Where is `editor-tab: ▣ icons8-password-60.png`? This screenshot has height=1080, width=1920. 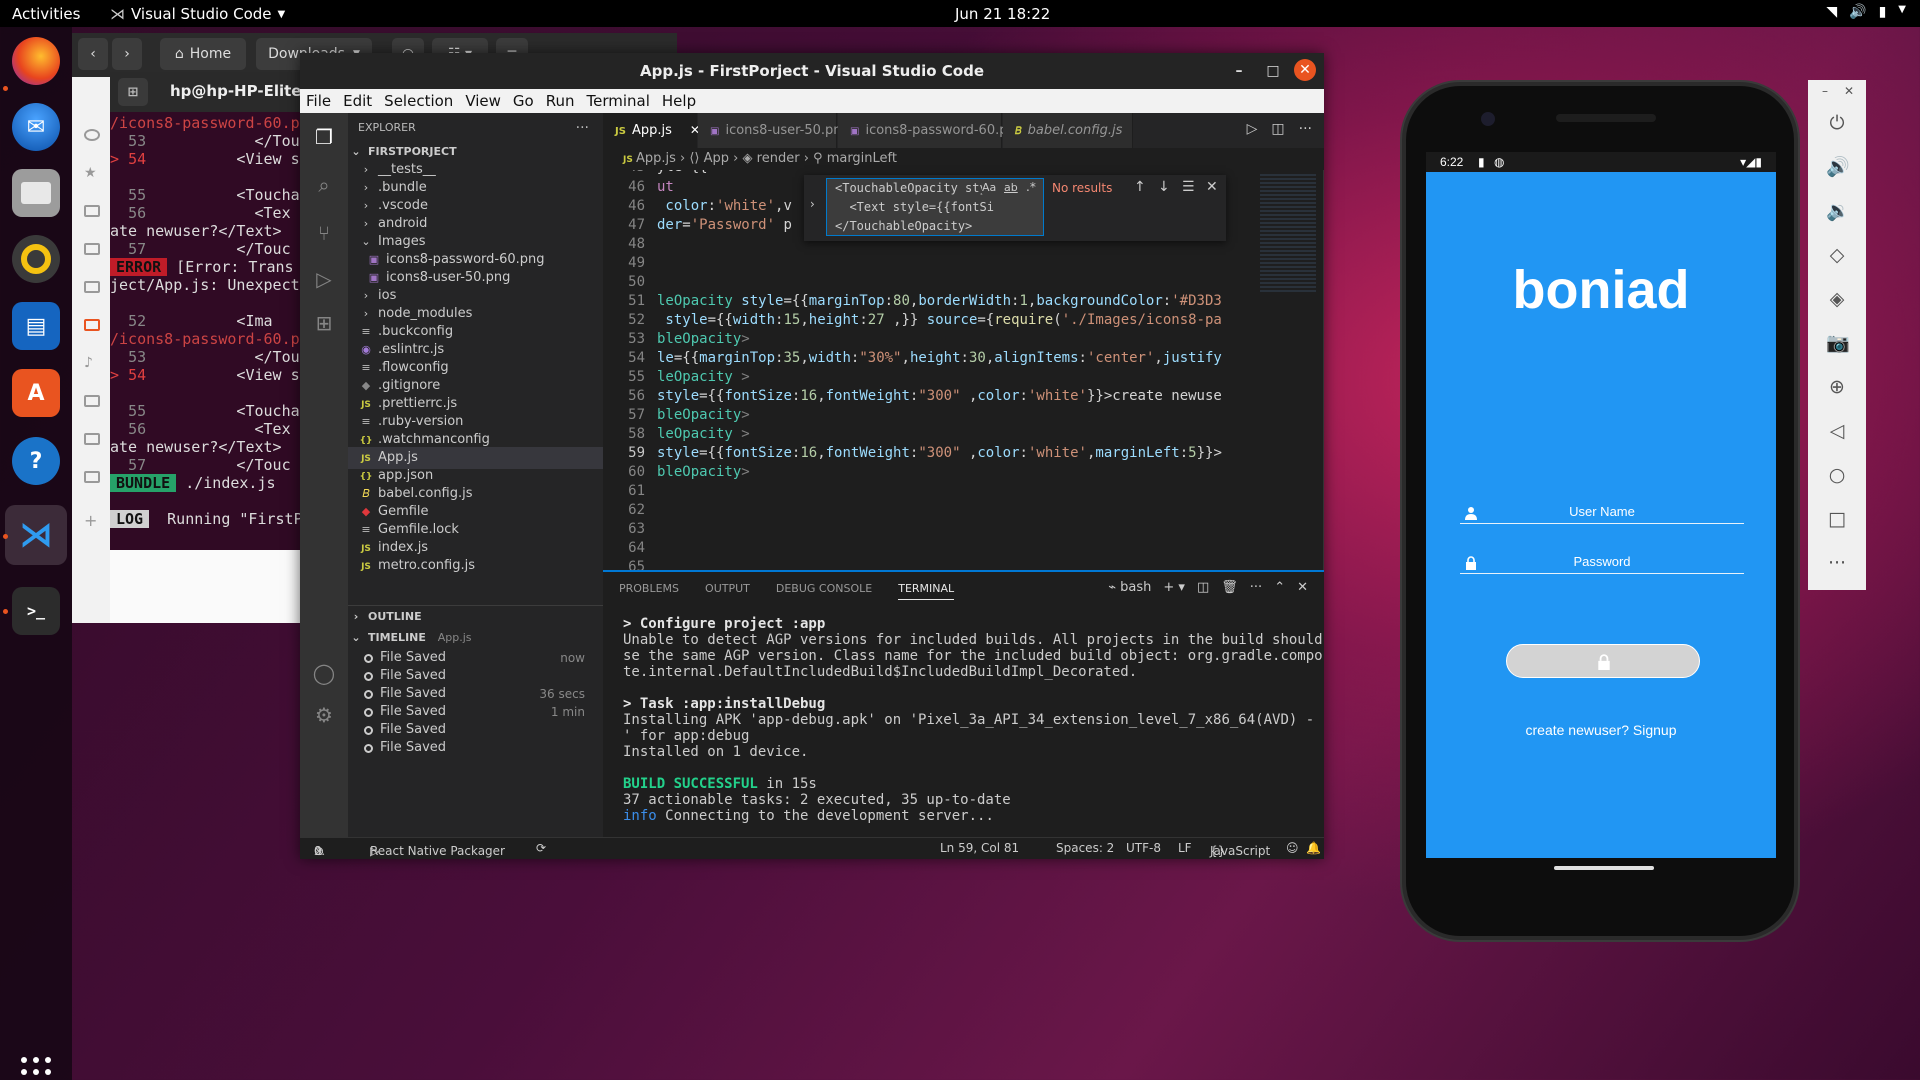
editor-tab: ▣ icons8-password-60.png is located at coordinates (931, 130).